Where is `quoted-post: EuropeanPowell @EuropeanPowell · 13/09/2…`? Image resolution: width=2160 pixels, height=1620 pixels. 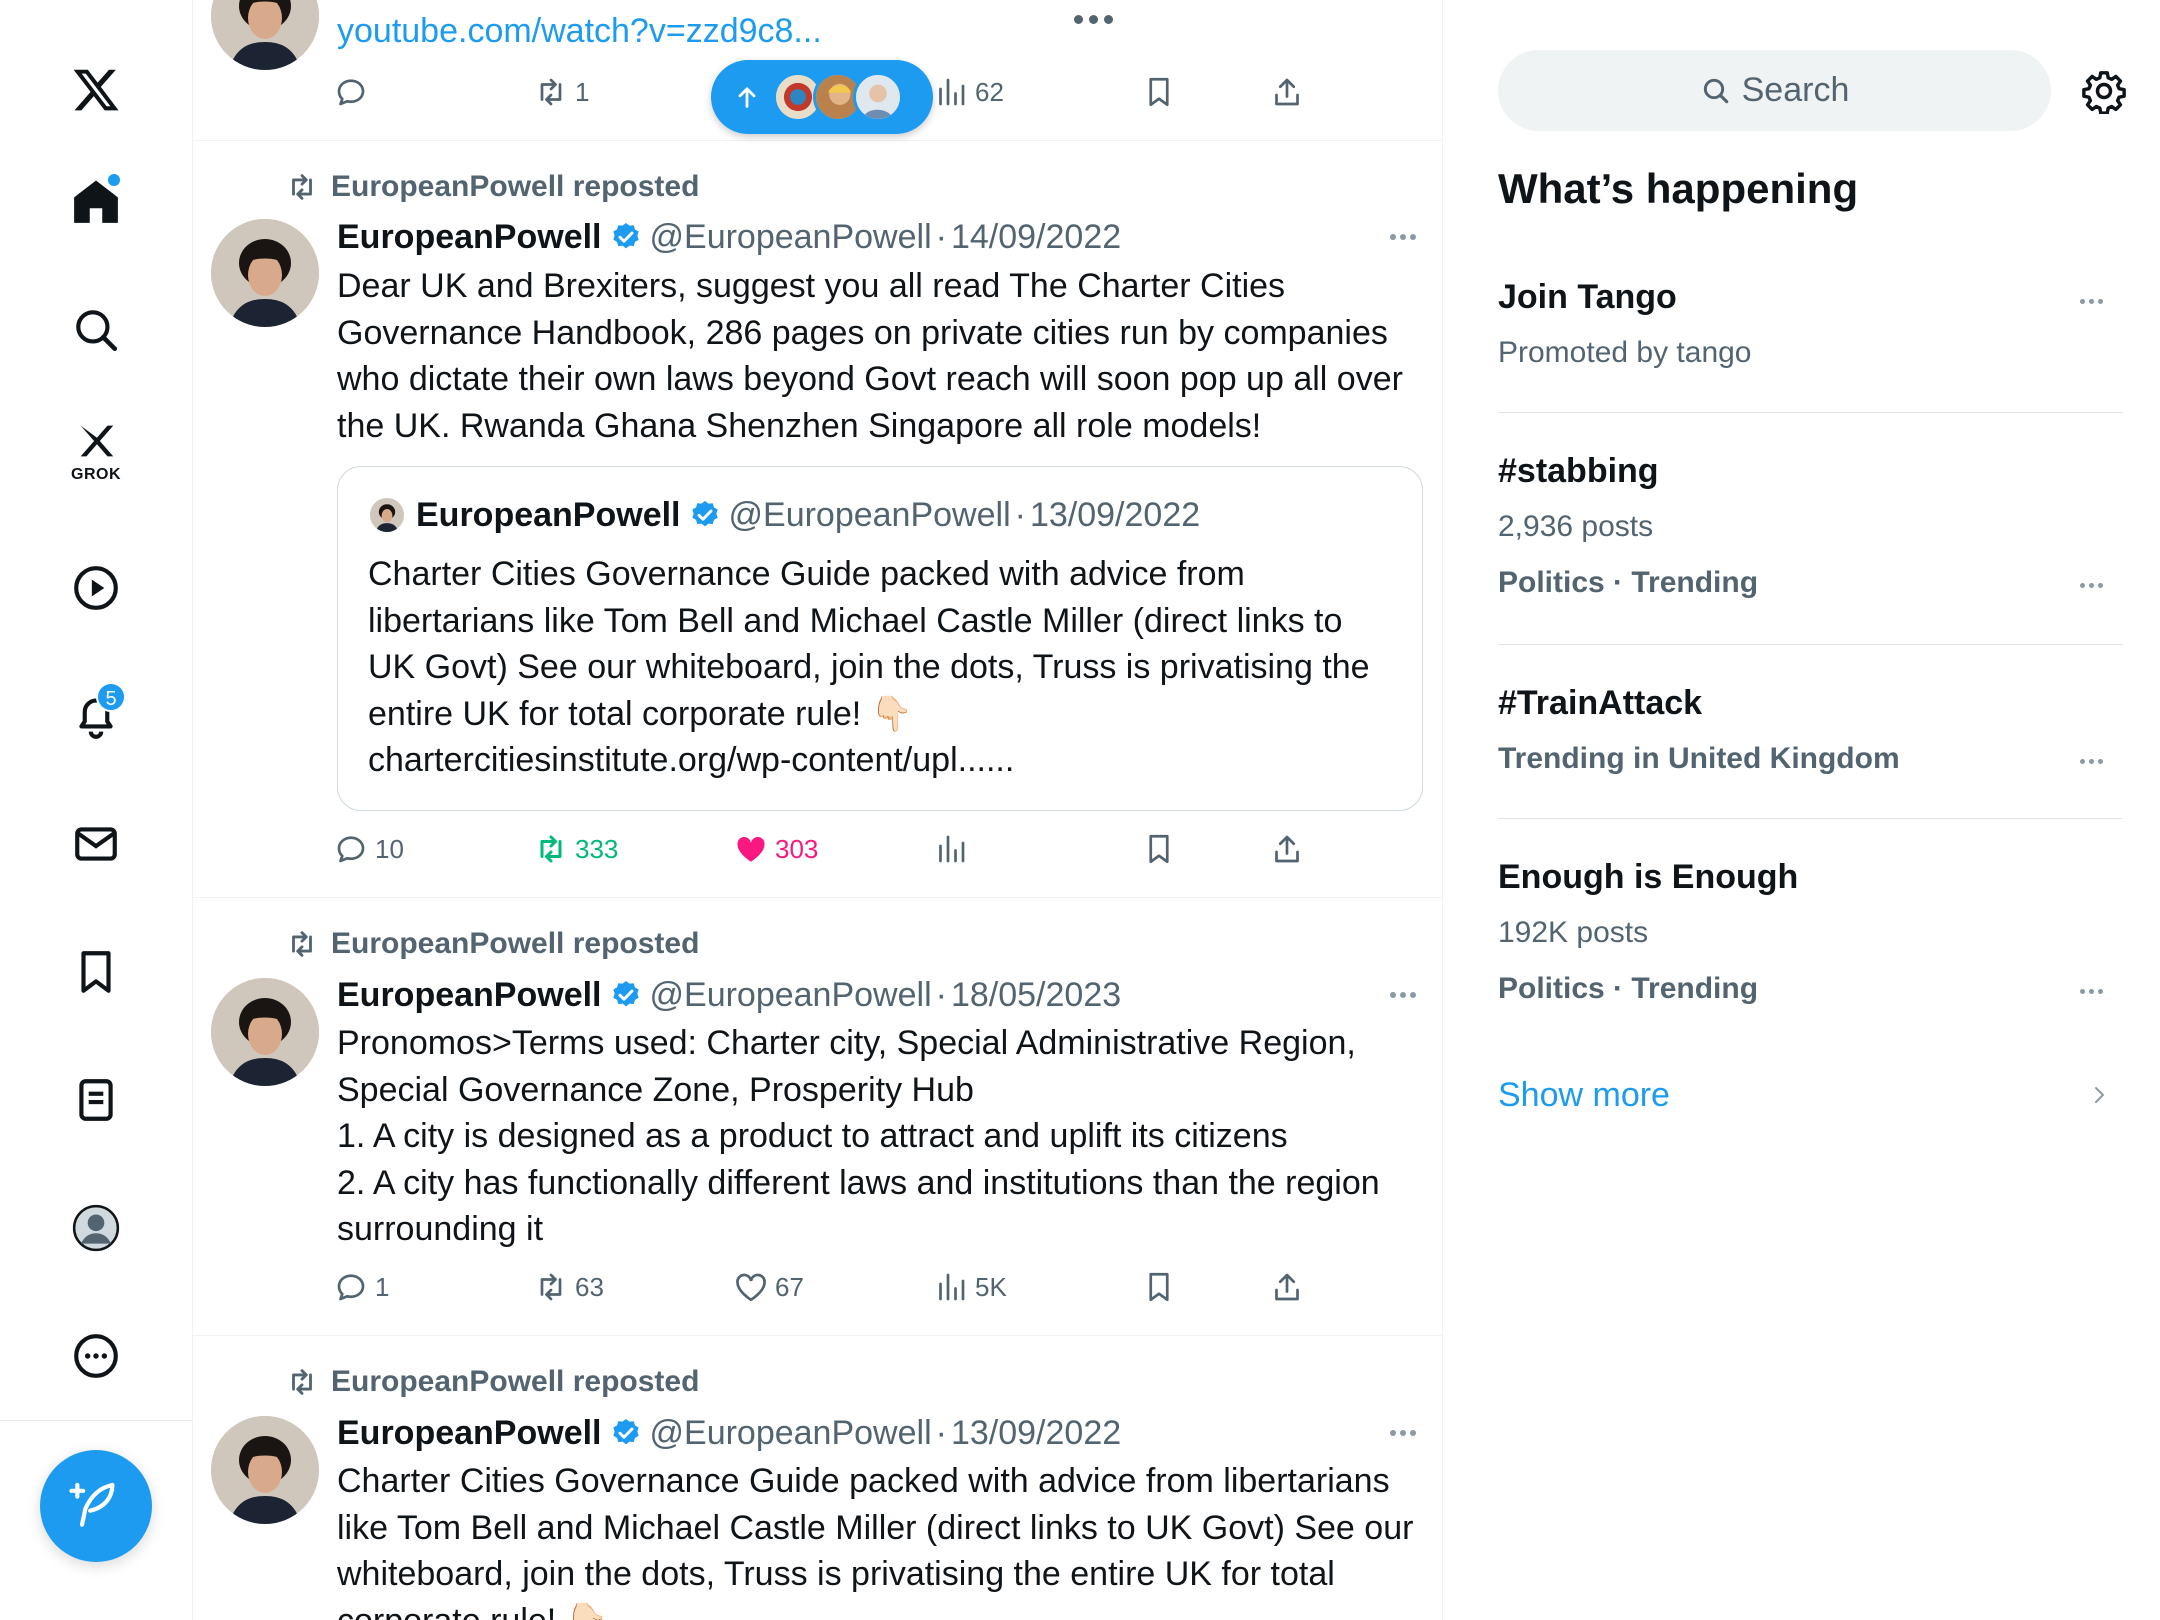 quoted-post: EuropeanPowell @EuropeanPowell · 13/09/2… is located at coordinates (880, 638).